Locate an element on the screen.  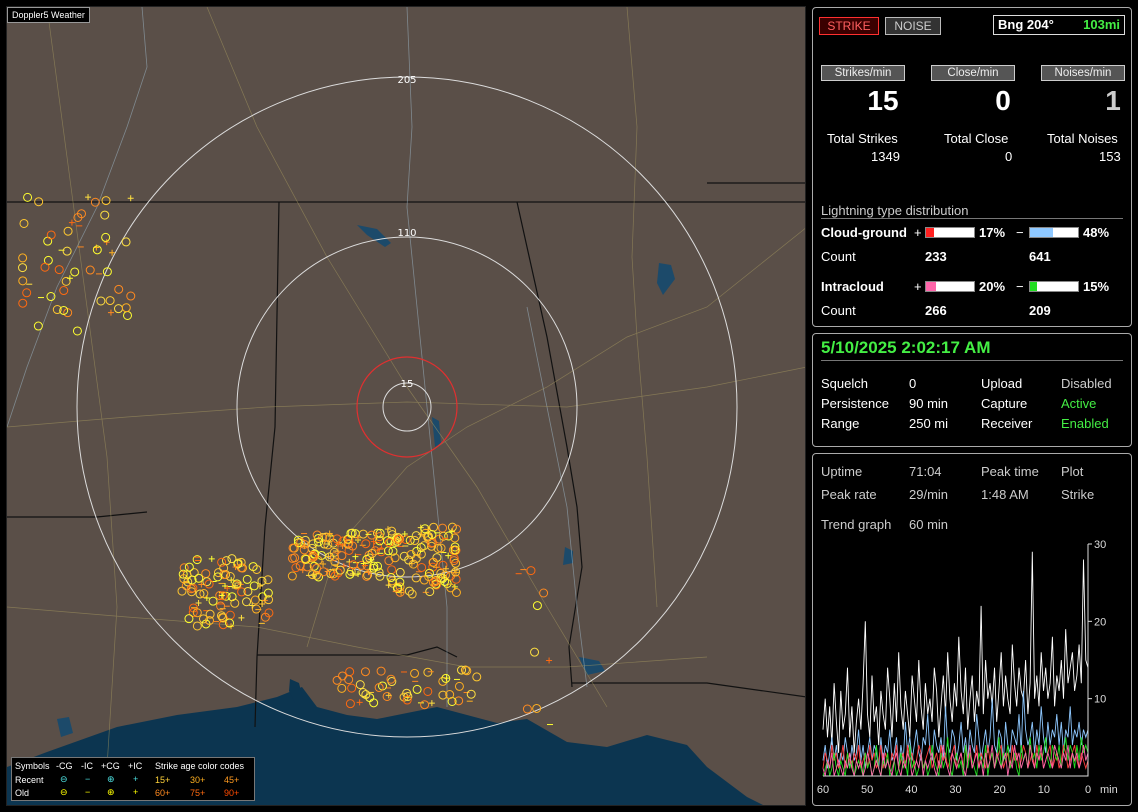
x-tick-label: 60 is located at coordinates (823, 790).